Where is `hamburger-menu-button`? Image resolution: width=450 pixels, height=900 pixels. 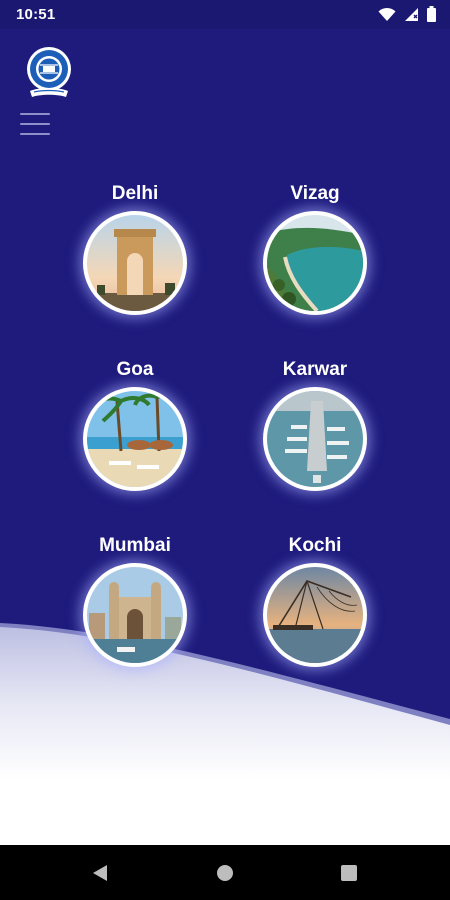
hamburger-menu-button is located at coordinates (35, 123).